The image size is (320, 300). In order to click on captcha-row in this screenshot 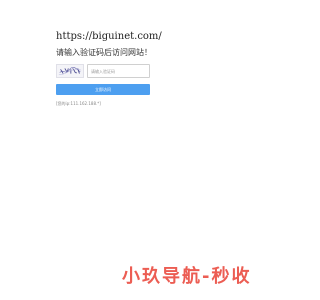, I will do `click(103, 71)`.